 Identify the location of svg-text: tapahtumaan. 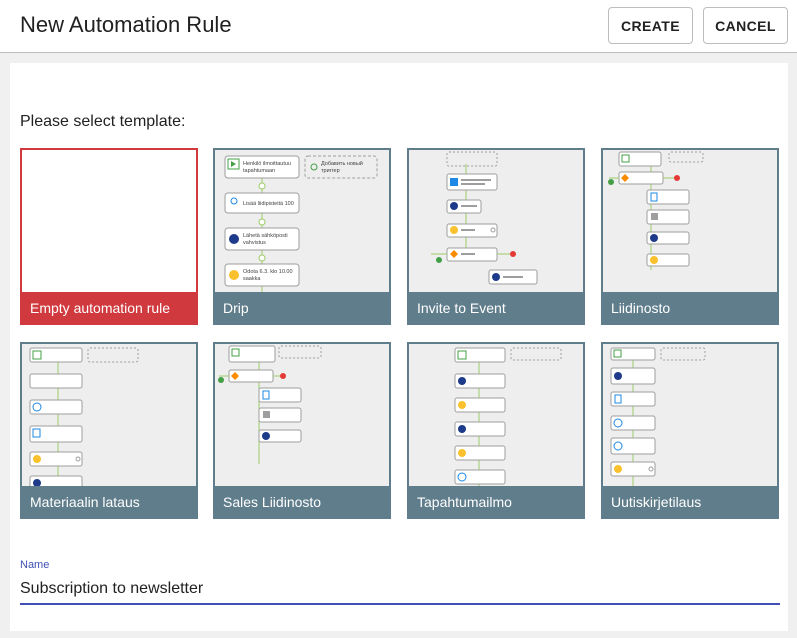
(259, 171).